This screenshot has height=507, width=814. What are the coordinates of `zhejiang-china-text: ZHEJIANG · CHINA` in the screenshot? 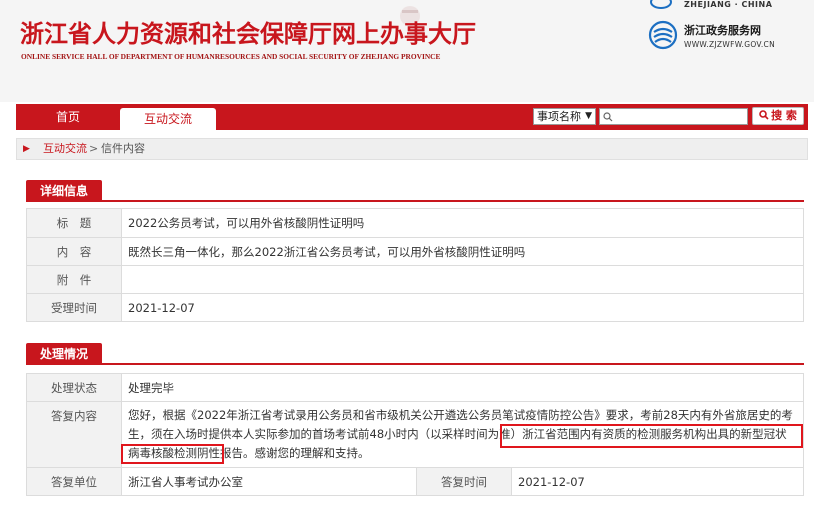 It's located at (728, 4).